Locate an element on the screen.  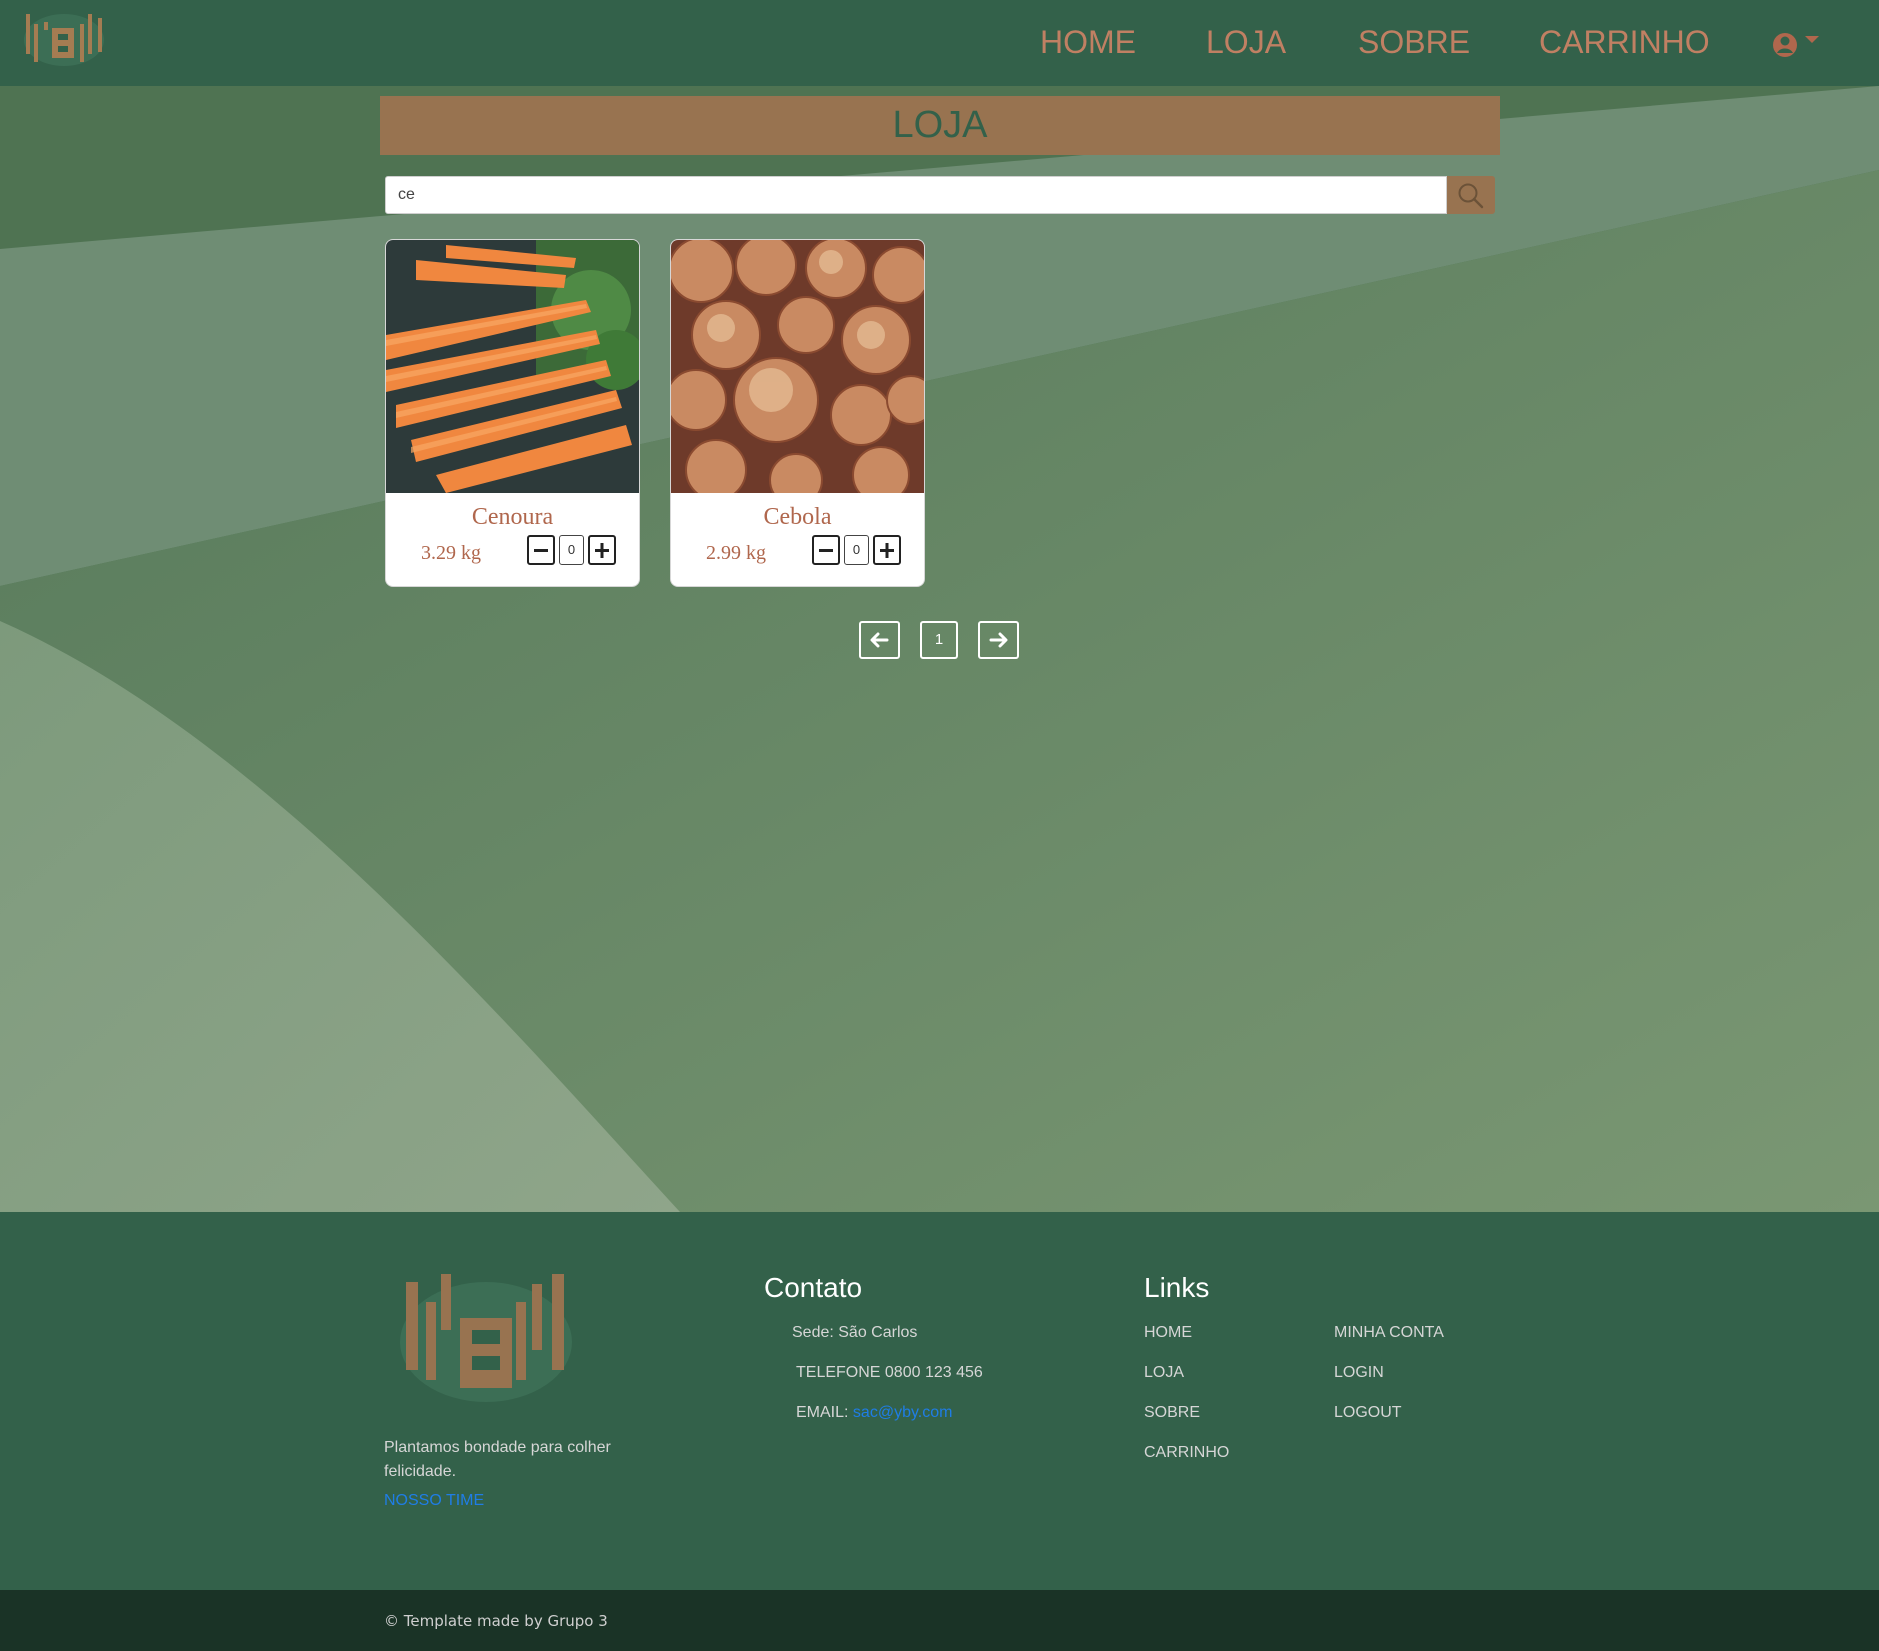
copyright-text: © Template made by Grupo 3 is located at coordinates (496, 1621).